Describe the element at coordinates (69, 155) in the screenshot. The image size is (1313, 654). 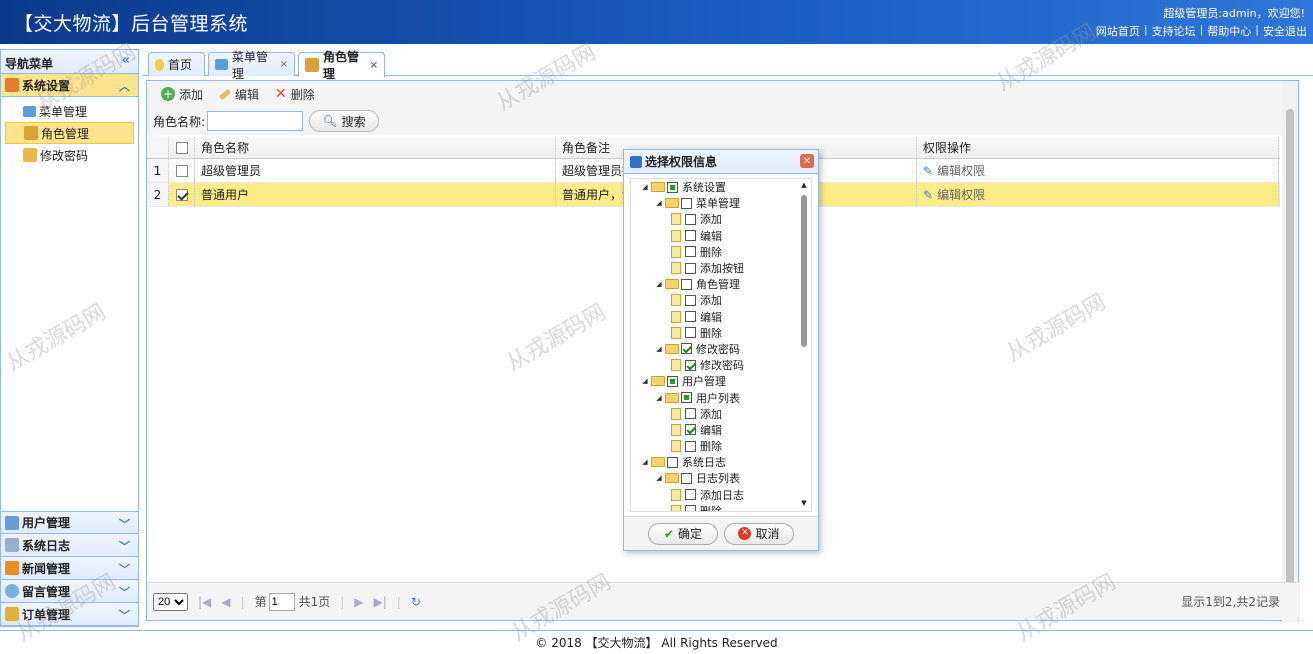
I see `sidebar-item-password: 修改密码` at that location.